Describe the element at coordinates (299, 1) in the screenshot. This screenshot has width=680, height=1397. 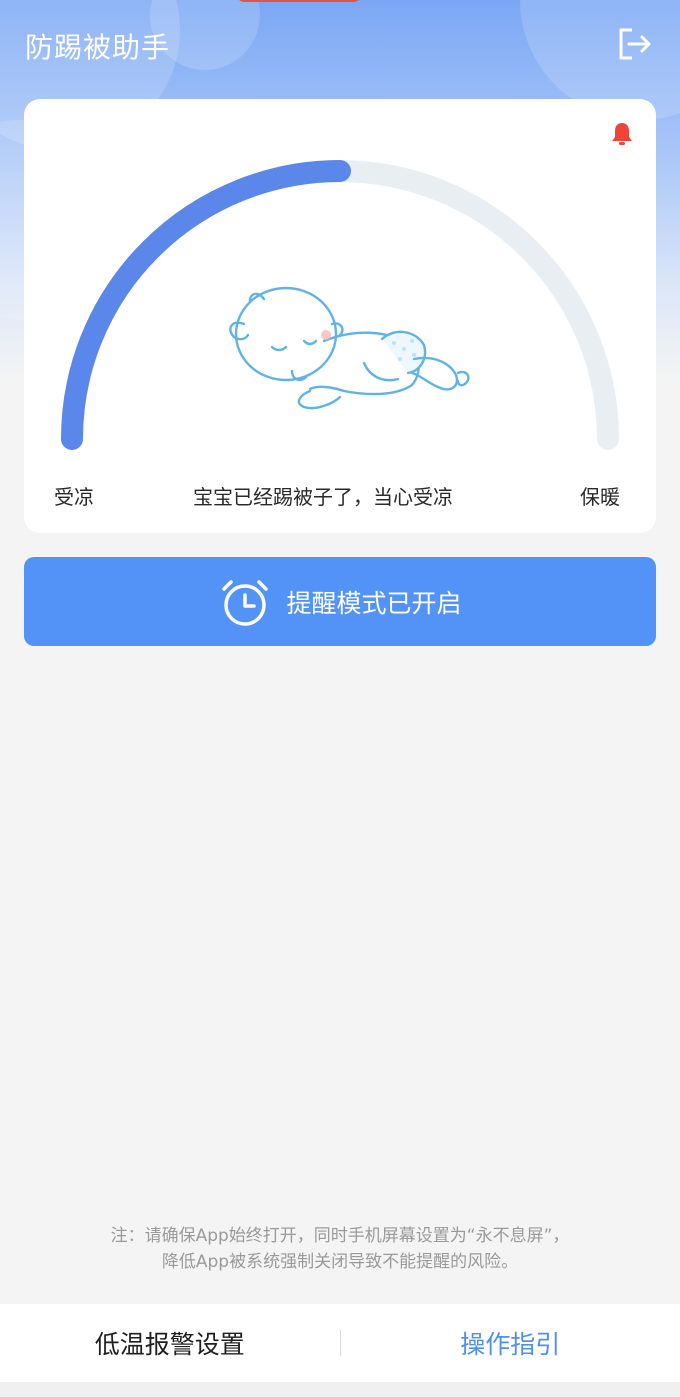
I see `status-notch` at that location.